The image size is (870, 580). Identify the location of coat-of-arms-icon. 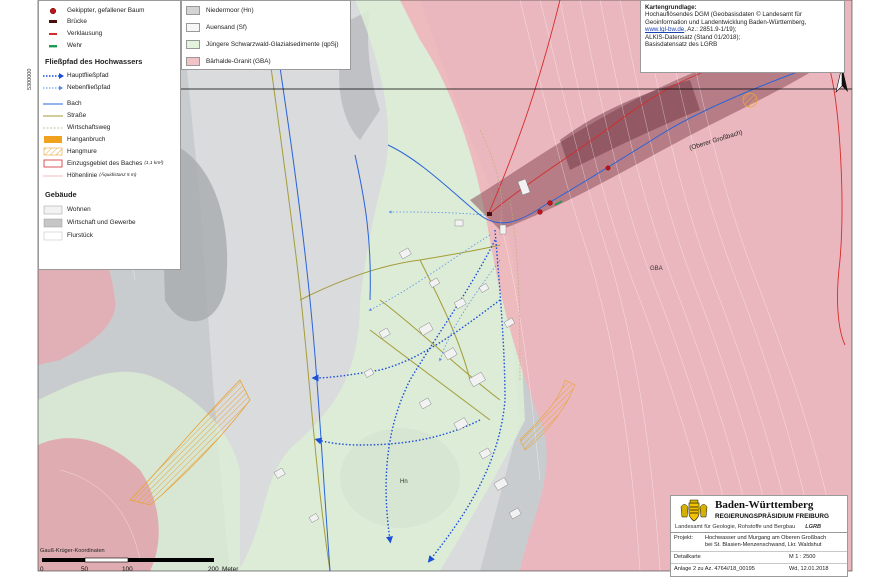
(694, 510).